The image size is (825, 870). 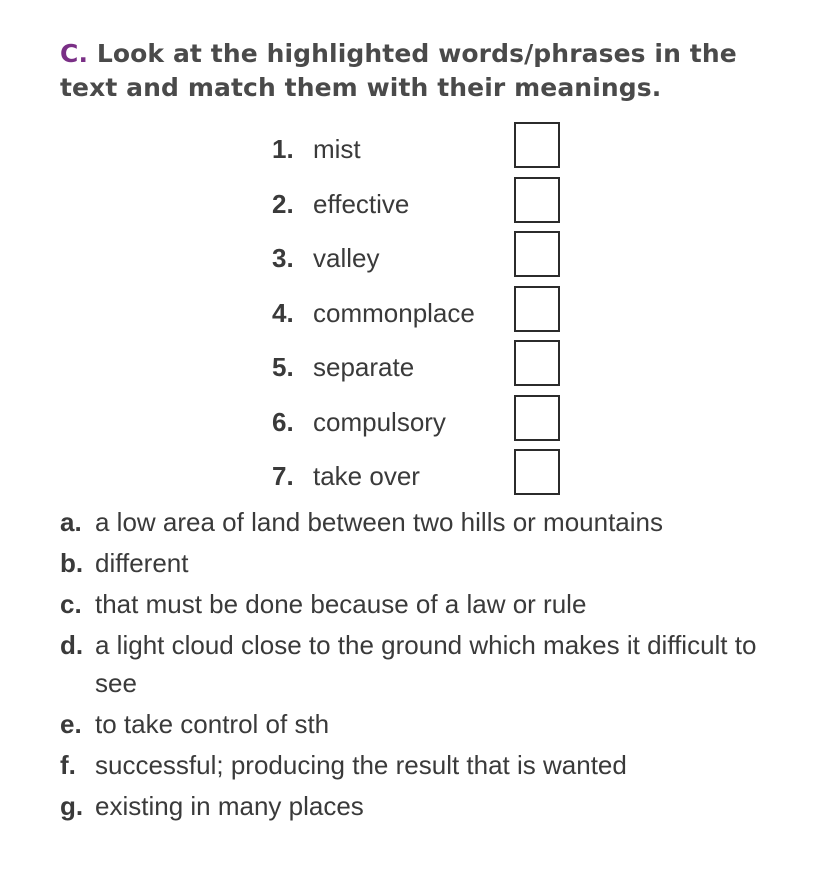 I want to click on definition-item: e. to take control of sth, so click(x=430, y=724).